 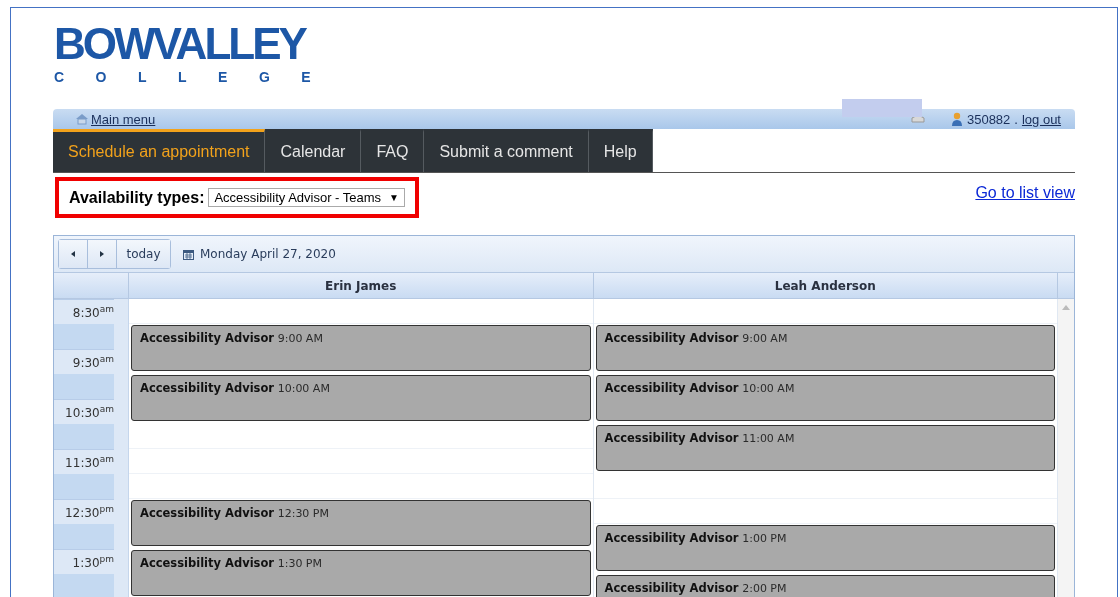 I want to click on scroll-up-icon, so click(x=1066, y=307).